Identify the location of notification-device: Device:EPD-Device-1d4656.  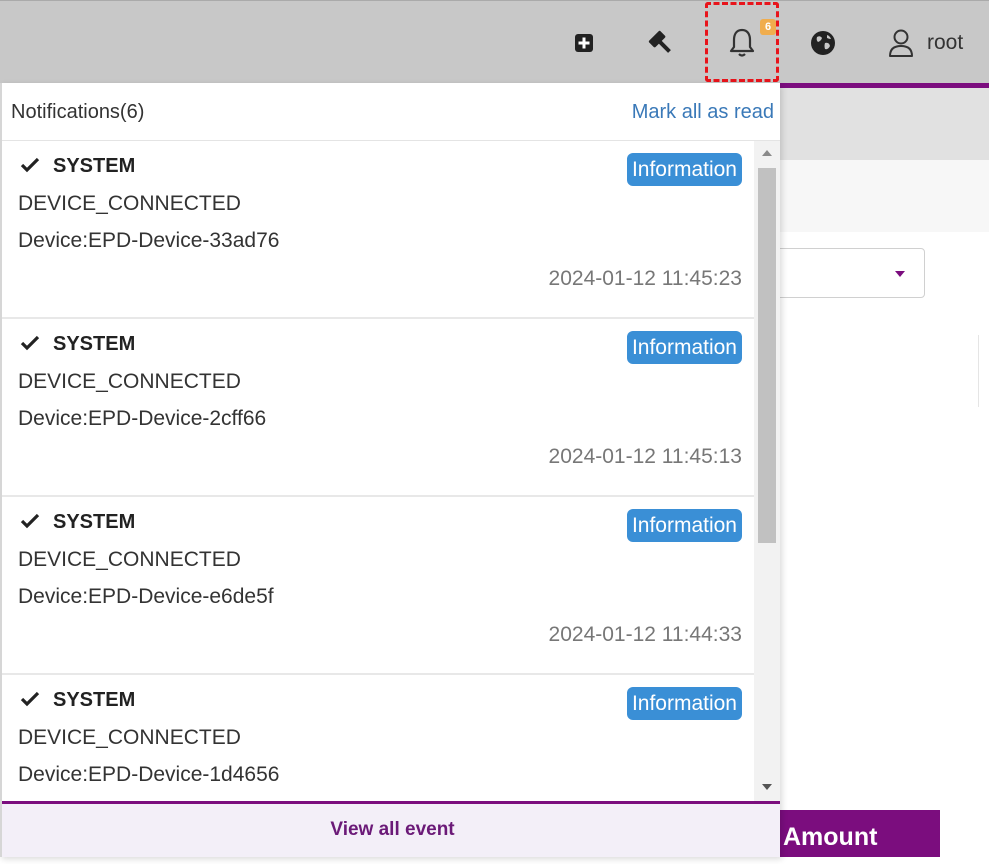
(149, 774).